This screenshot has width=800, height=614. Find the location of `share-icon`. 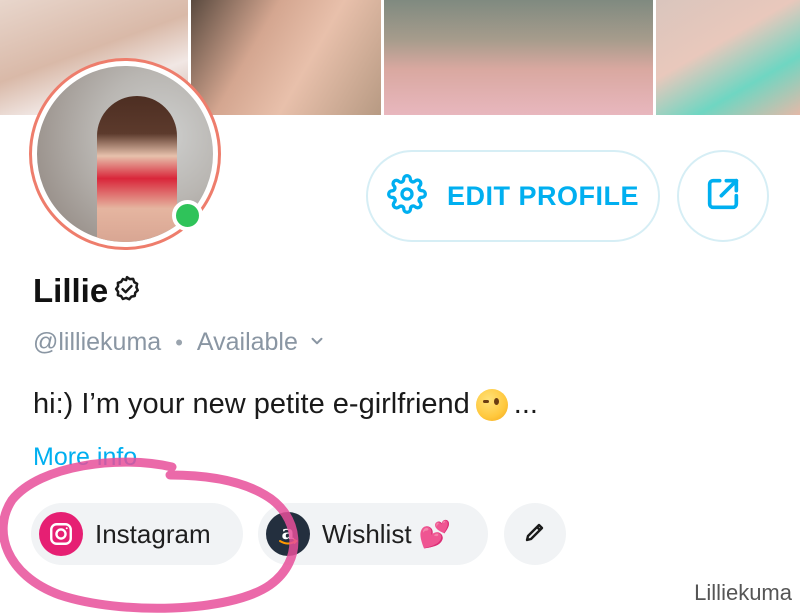

share-icon is located at coordinates (723, 196).